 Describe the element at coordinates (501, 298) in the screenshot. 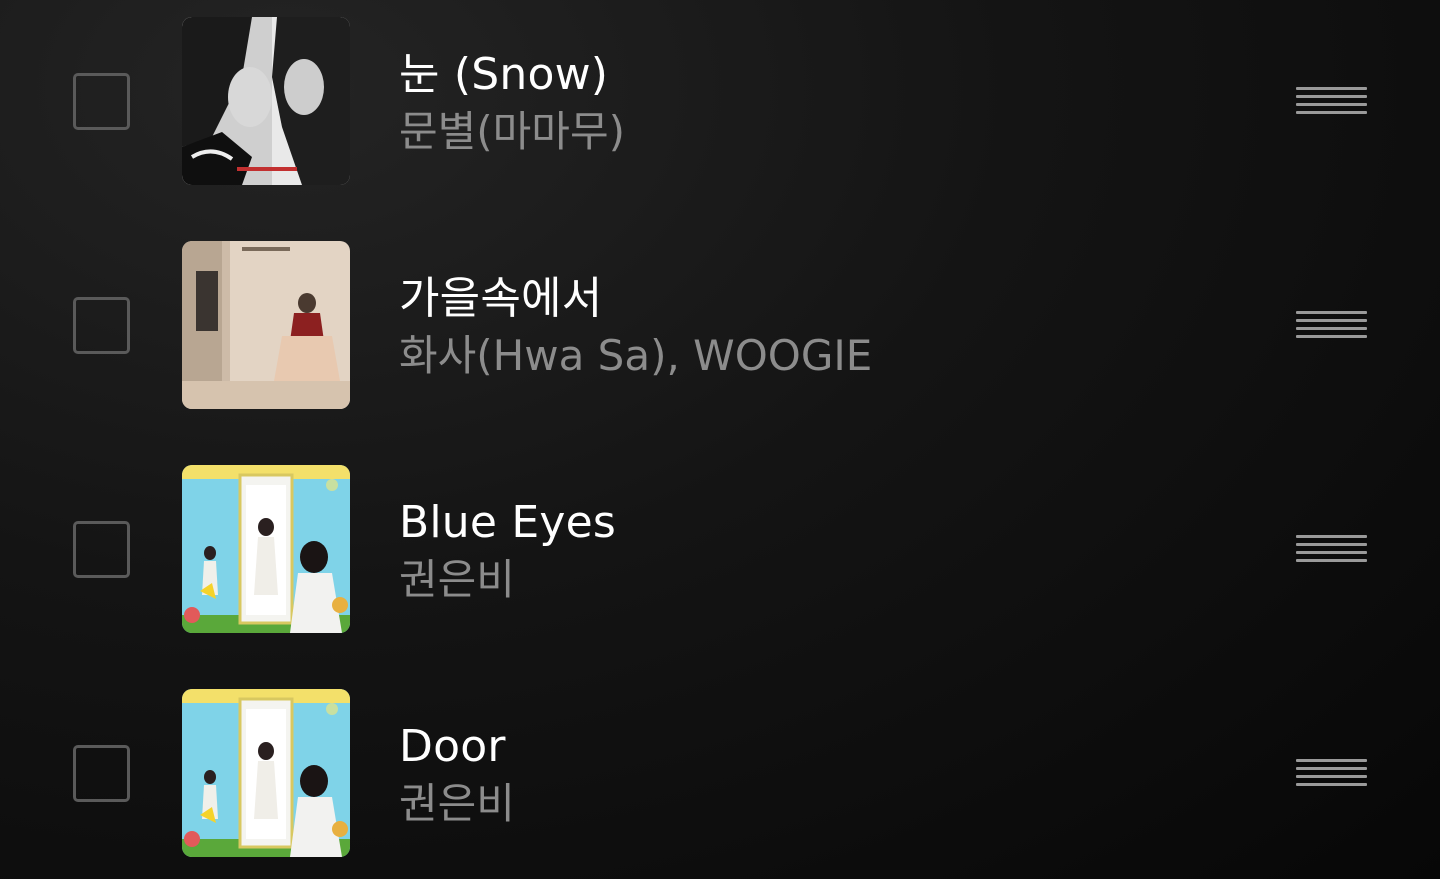

I see `track-title: 가을속에서` at that location.